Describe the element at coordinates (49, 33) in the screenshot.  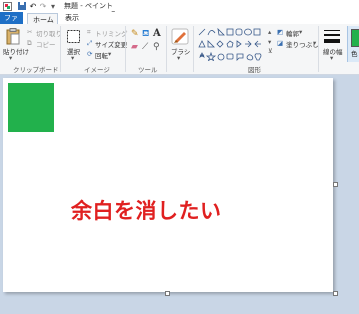
I see `cut-button: 切り取り` at that location.